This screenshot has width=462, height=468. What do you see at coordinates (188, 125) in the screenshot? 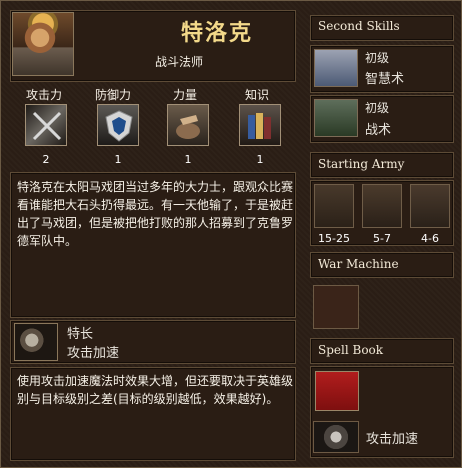
I see `power-rock-icon` at bounding box center [188, 125].